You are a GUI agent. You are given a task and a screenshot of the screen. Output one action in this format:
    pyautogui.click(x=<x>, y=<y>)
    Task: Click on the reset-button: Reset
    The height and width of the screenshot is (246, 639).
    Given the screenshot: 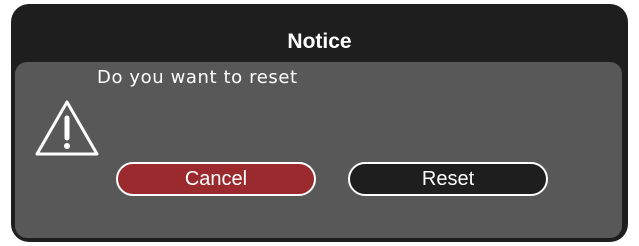 What is the action you would take?
    pyautogui.click(x=448, y=179)
    